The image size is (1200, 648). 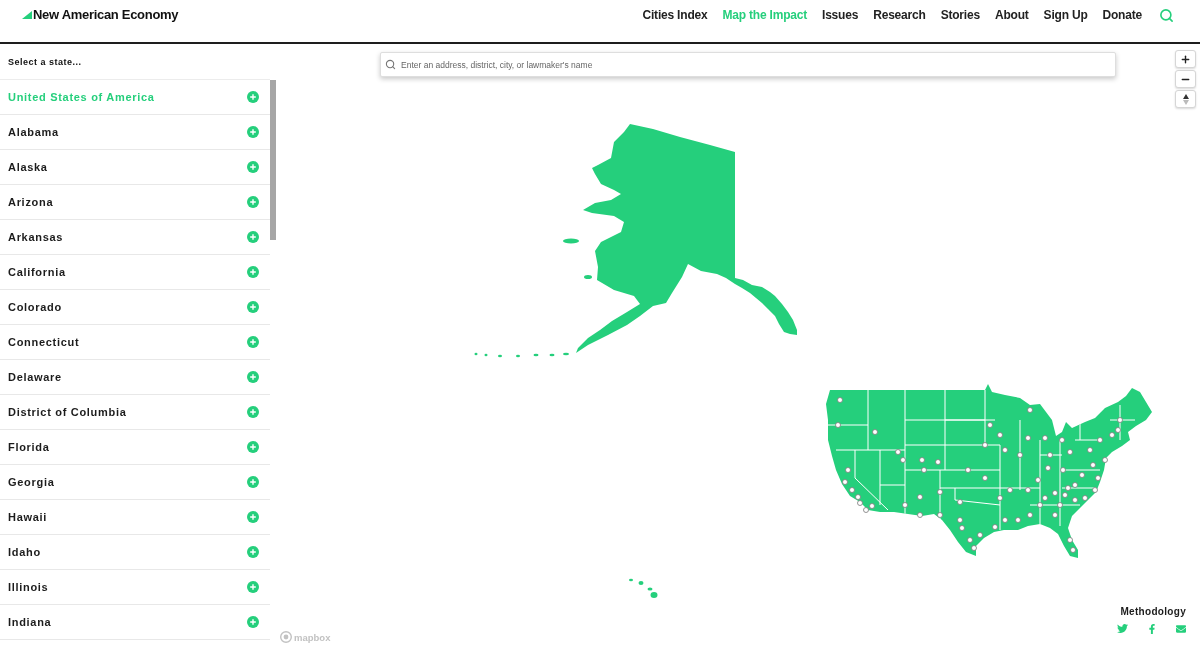 I want to click on state-list-item: Indiana, so click(x=135, y=622).